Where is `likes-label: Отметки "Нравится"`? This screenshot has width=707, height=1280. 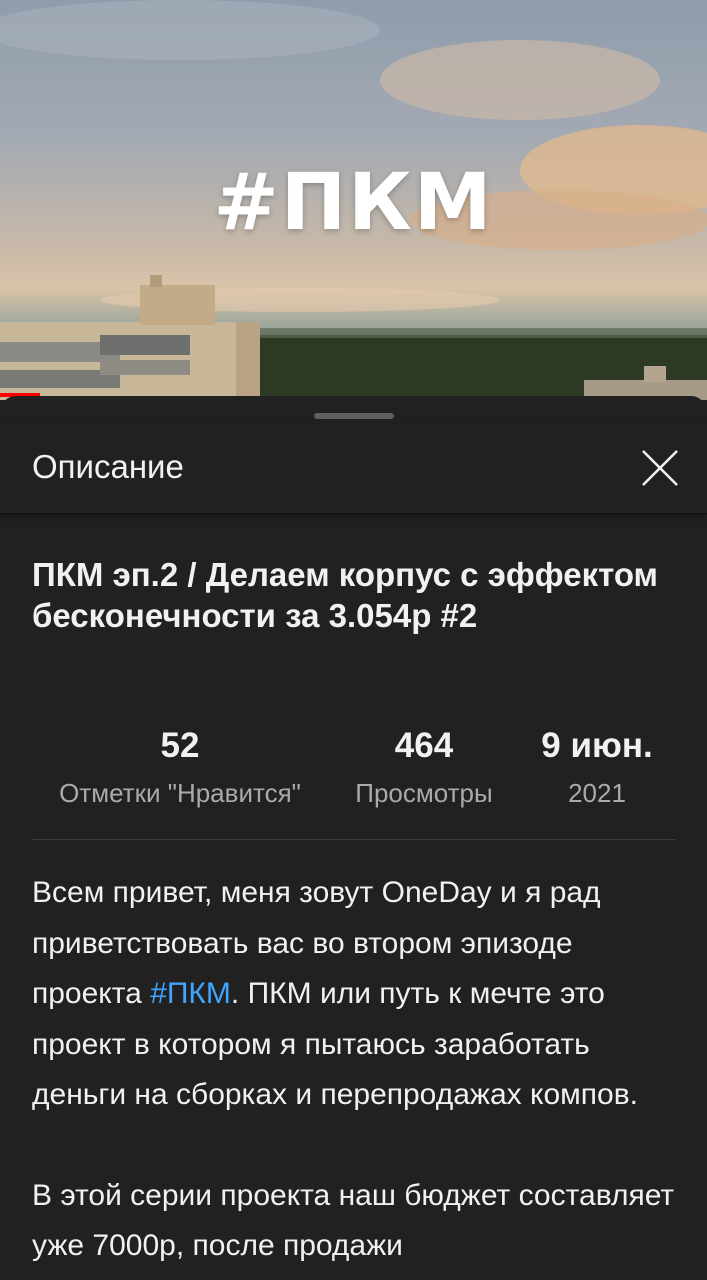
likes-label: Отметки "Нравится" is located at coordinates (180, 793).